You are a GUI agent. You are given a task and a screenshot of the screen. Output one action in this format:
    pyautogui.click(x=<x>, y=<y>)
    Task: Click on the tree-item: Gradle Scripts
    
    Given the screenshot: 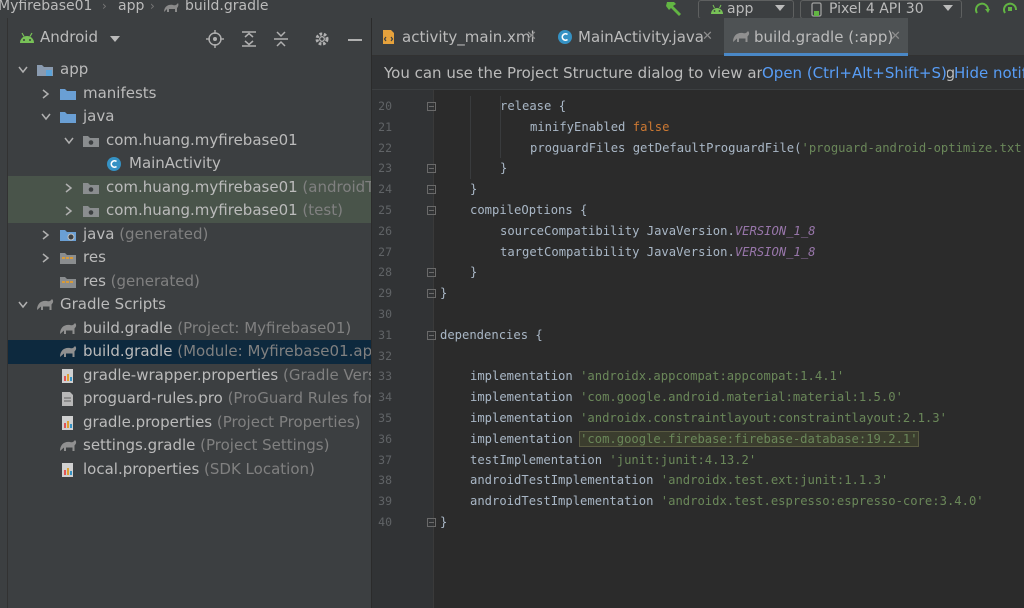 What is the action you would take?
    pyautogui.click(x=189, y=305)
    